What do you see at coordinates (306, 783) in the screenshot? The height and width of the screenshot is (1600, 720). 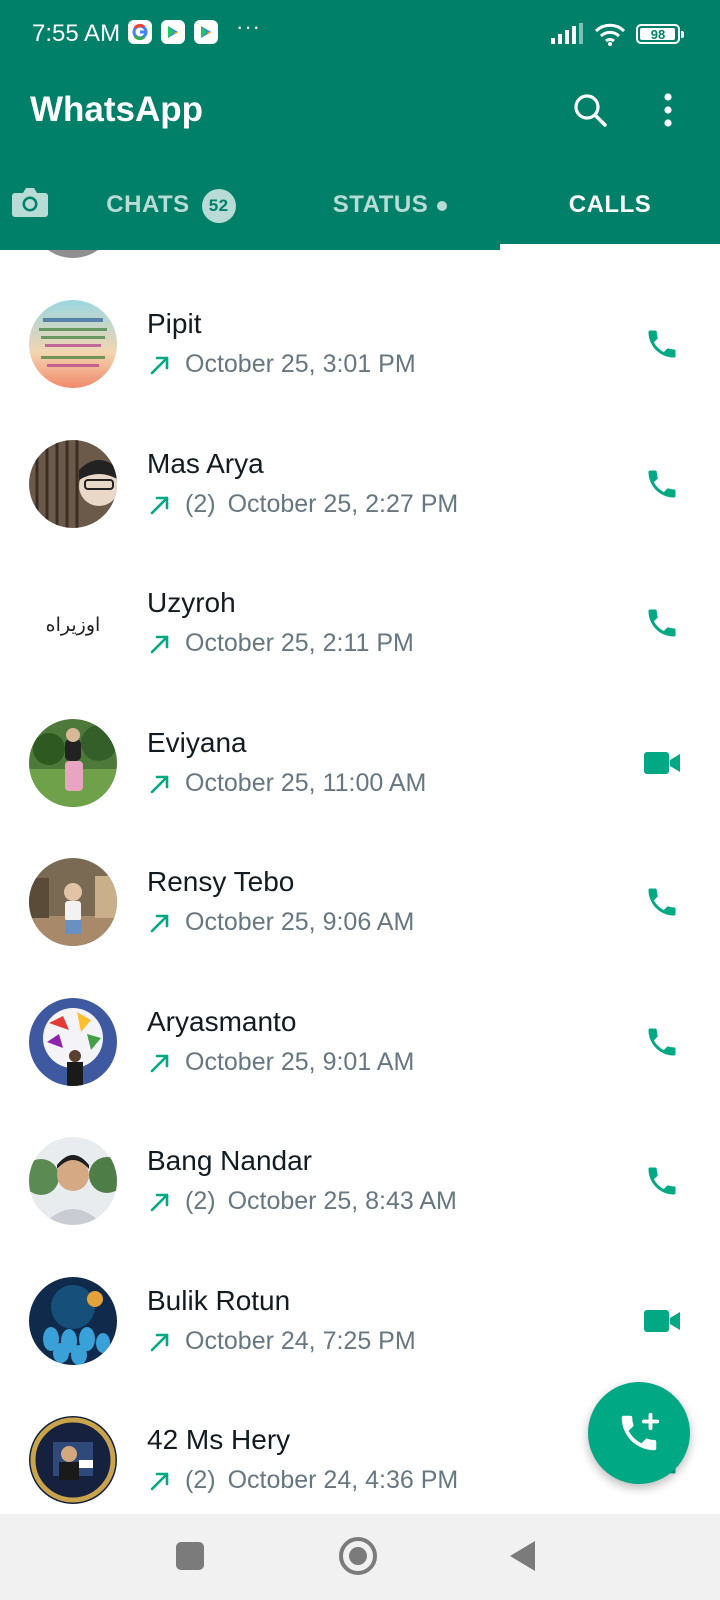 I see `call-time: October 25, 11:00 AM` at bounding box center [306, 783].